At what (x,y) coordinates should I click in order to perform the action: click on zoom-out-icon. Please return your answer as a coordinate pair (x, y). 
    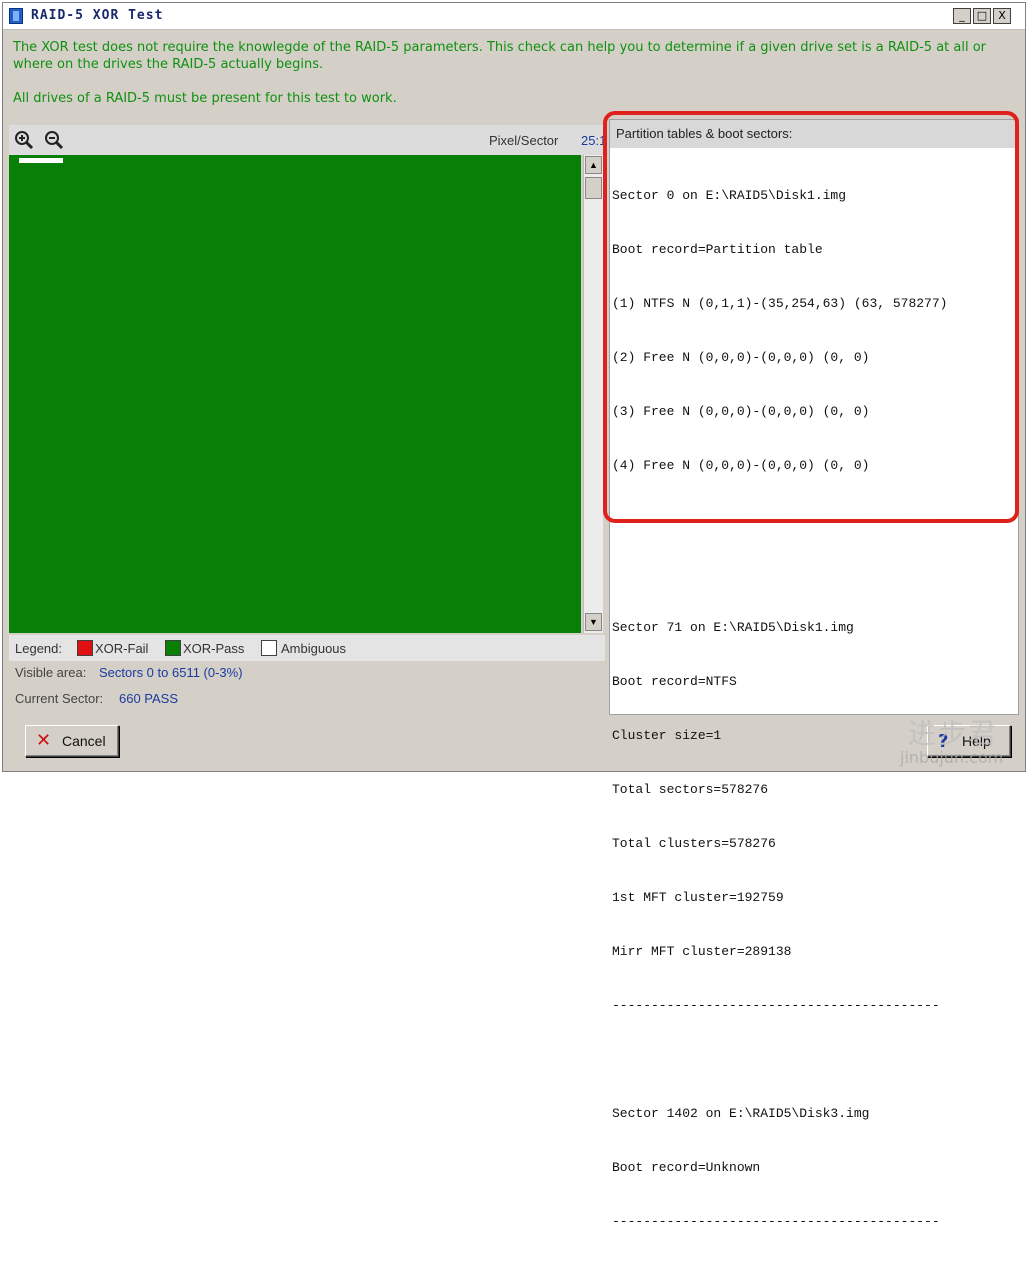
    Looking at the image, I should click on (54, 140).